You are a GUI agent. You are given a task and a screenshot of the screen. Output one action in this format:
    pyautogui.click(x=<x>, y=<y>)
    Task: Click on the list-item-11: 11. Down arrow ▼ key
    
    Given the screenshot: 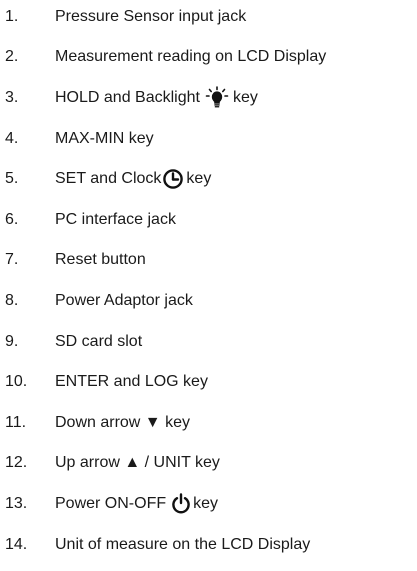 What is the action you would take?
    pyautogui.click(x=95, y=423)
    